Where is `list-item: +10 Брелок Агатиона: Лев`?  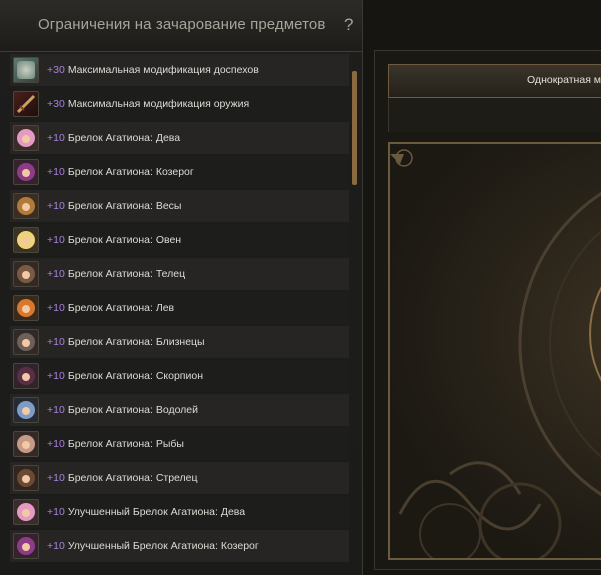 list-item: +10 Брелок Агатиона: Лев is located at coordinates (179, 308).